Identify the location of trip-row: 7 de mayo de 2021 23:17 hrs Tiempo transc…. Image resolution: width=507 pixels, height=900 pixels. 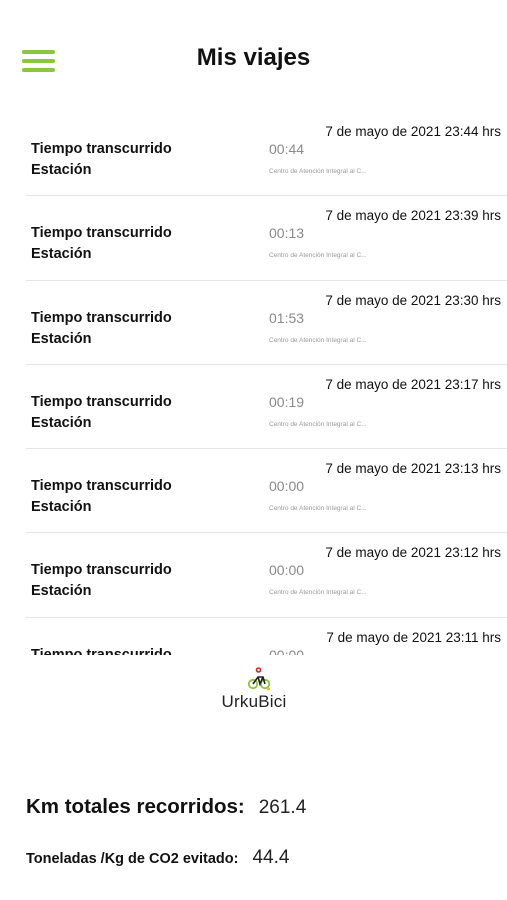
(266, 407).